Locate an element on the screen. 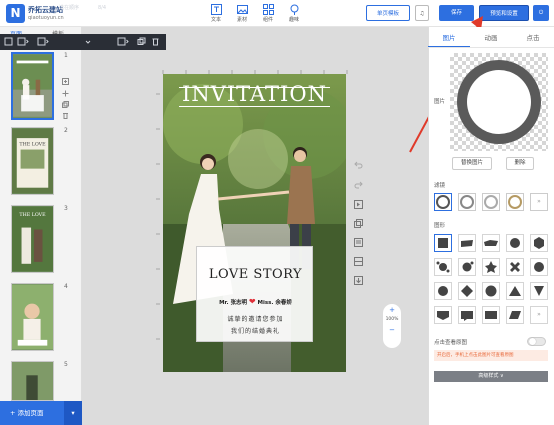  tab-animation: 动画 is located at coordinates (491, 38).